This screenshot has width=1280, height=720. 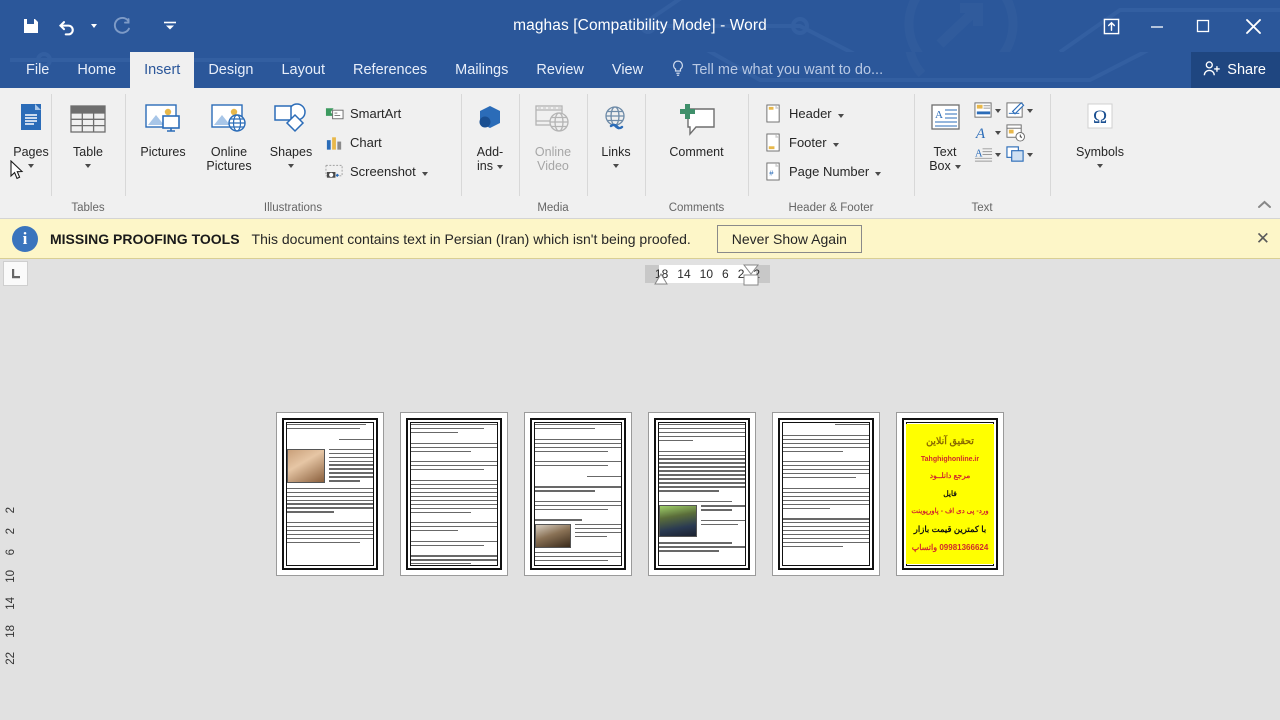 I want to click on wordart-icon: A, so click(x=980, y=133).